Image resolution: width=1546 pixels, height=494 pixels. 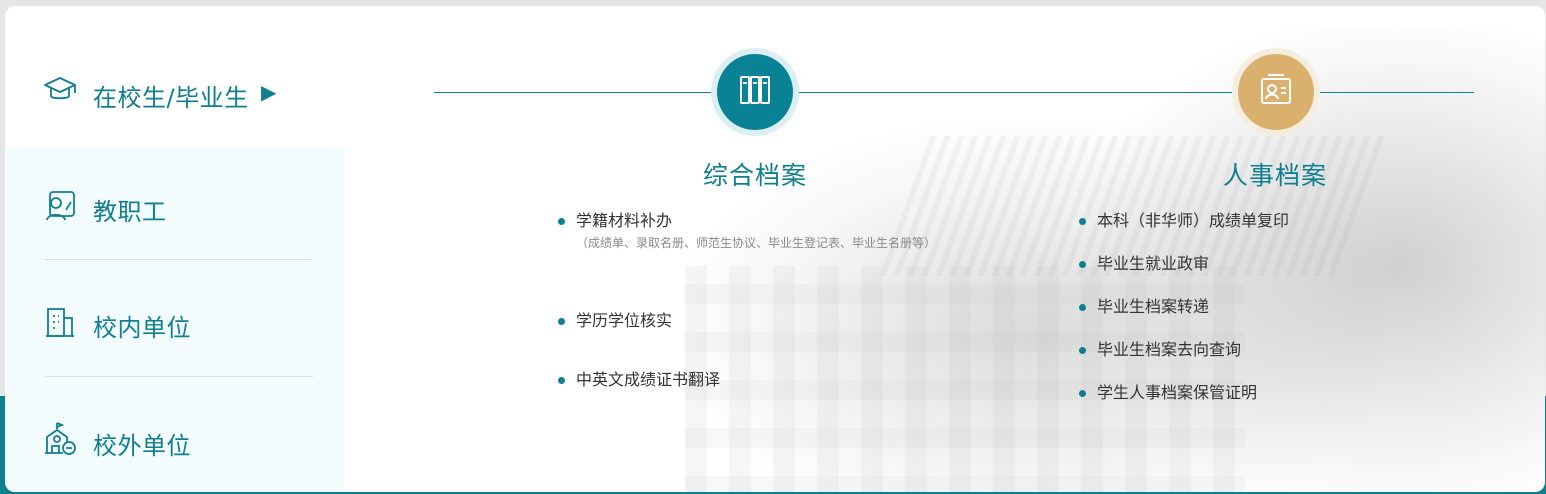 What do you see at coordinates (269, 92) in the screenshot?
I see `active-arrow-icon: ▶` at bounding box center [269, 92].